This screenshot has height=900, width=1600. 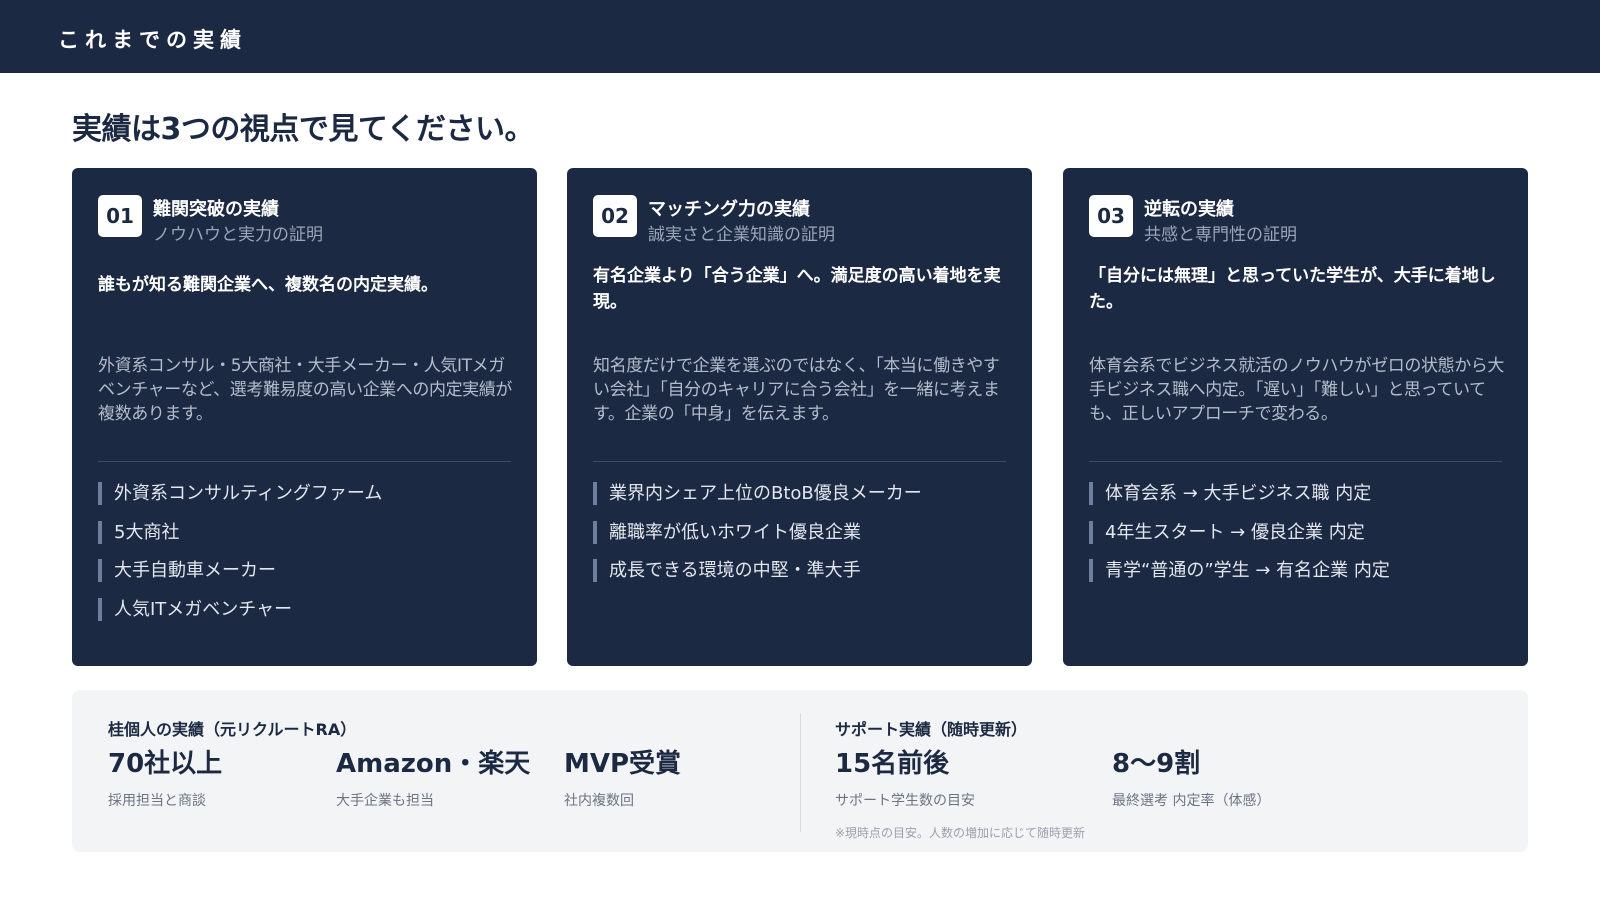 I want to click on stat-item: MVP受賞 社内複数回, so click(x=622, y=778).